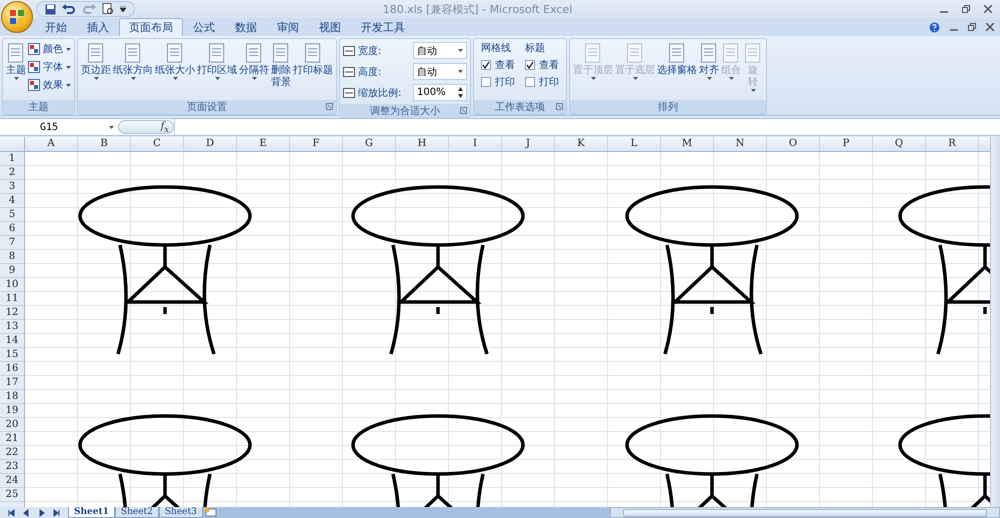  I want to click on undo-icon, so click(69, 9).